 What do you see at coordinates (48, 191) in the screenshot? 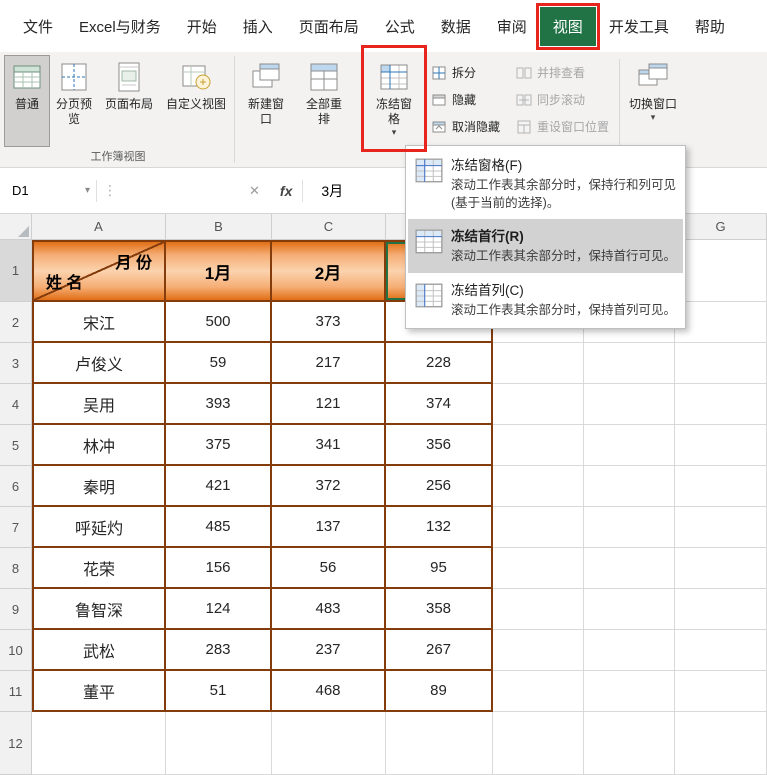
I see `name-box: D1 ▾` at bounding box center [48, 191].